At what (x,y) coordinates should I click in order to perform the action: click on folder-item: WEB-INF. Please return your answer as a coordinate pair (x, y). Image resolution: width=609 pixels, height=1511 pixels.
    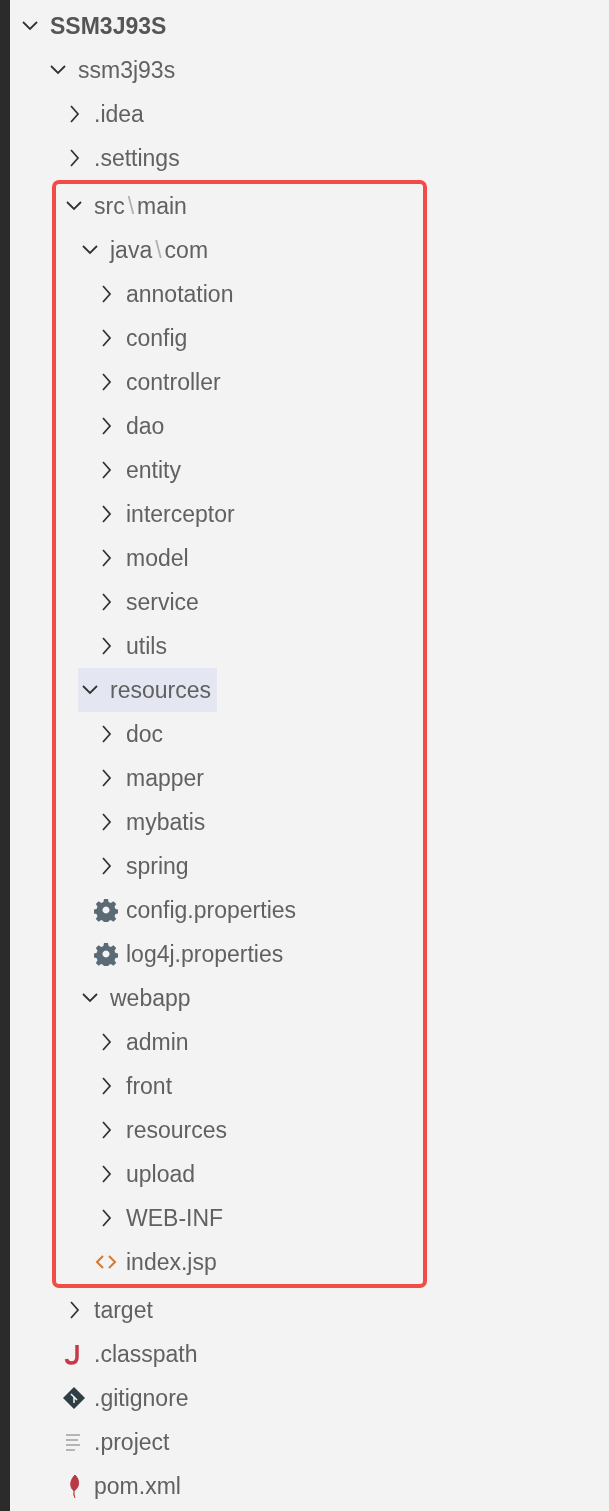
    Looking at the image, I should click on (162, 1218).